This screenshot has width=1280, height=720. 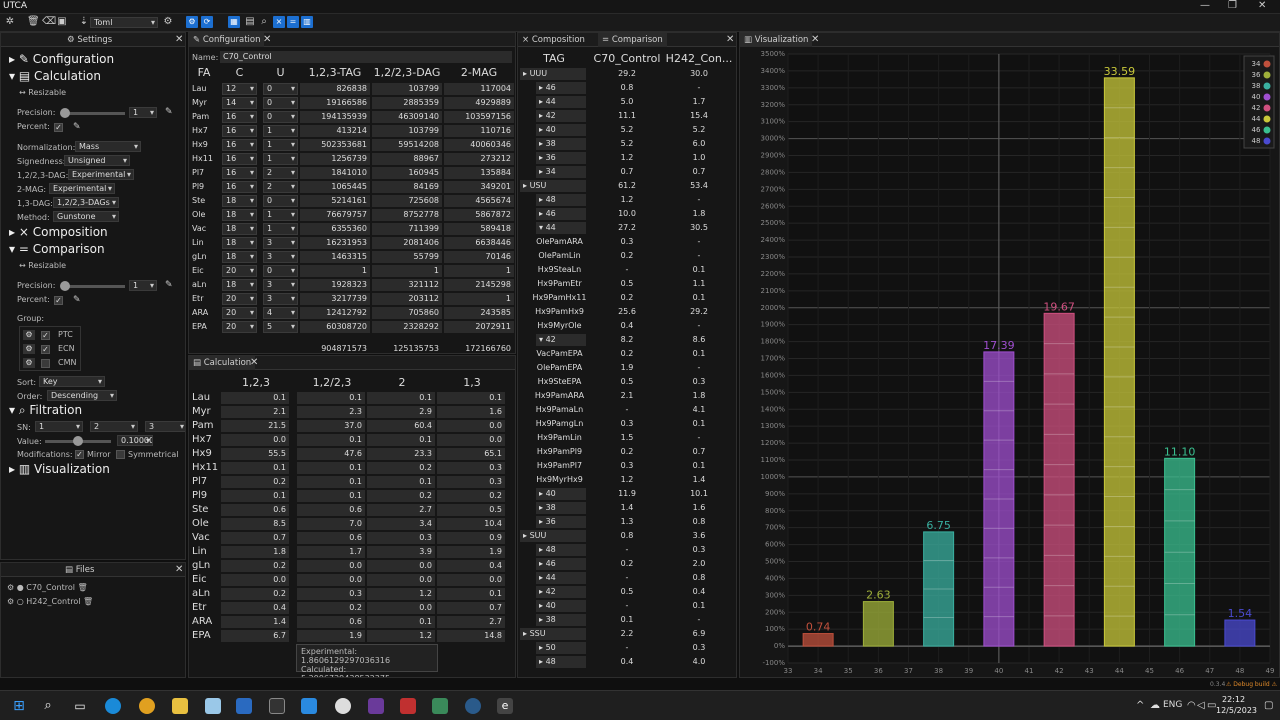 What do you see at coordinates (1140, 705) in the screenshot?
I see `tray-chevron-icon: ^` at bounding box center [1140, 705].